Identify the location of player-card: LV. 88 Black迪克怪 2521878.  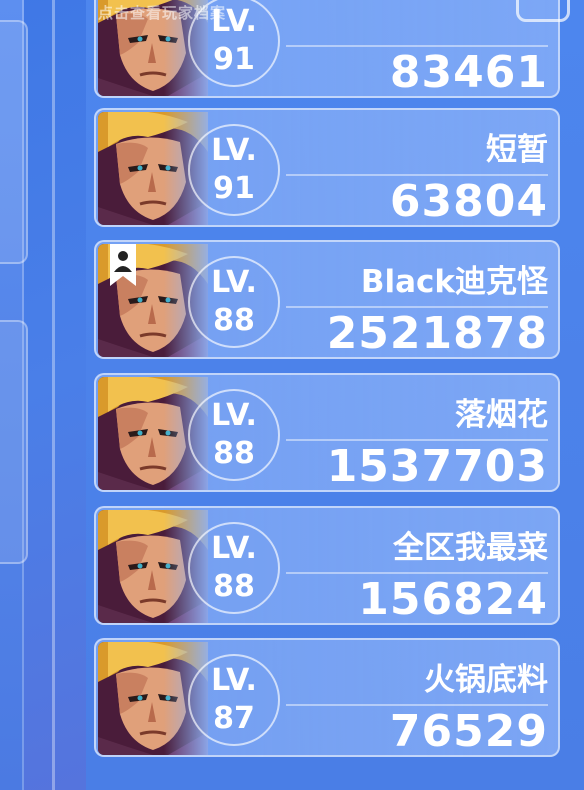
(327, 299).